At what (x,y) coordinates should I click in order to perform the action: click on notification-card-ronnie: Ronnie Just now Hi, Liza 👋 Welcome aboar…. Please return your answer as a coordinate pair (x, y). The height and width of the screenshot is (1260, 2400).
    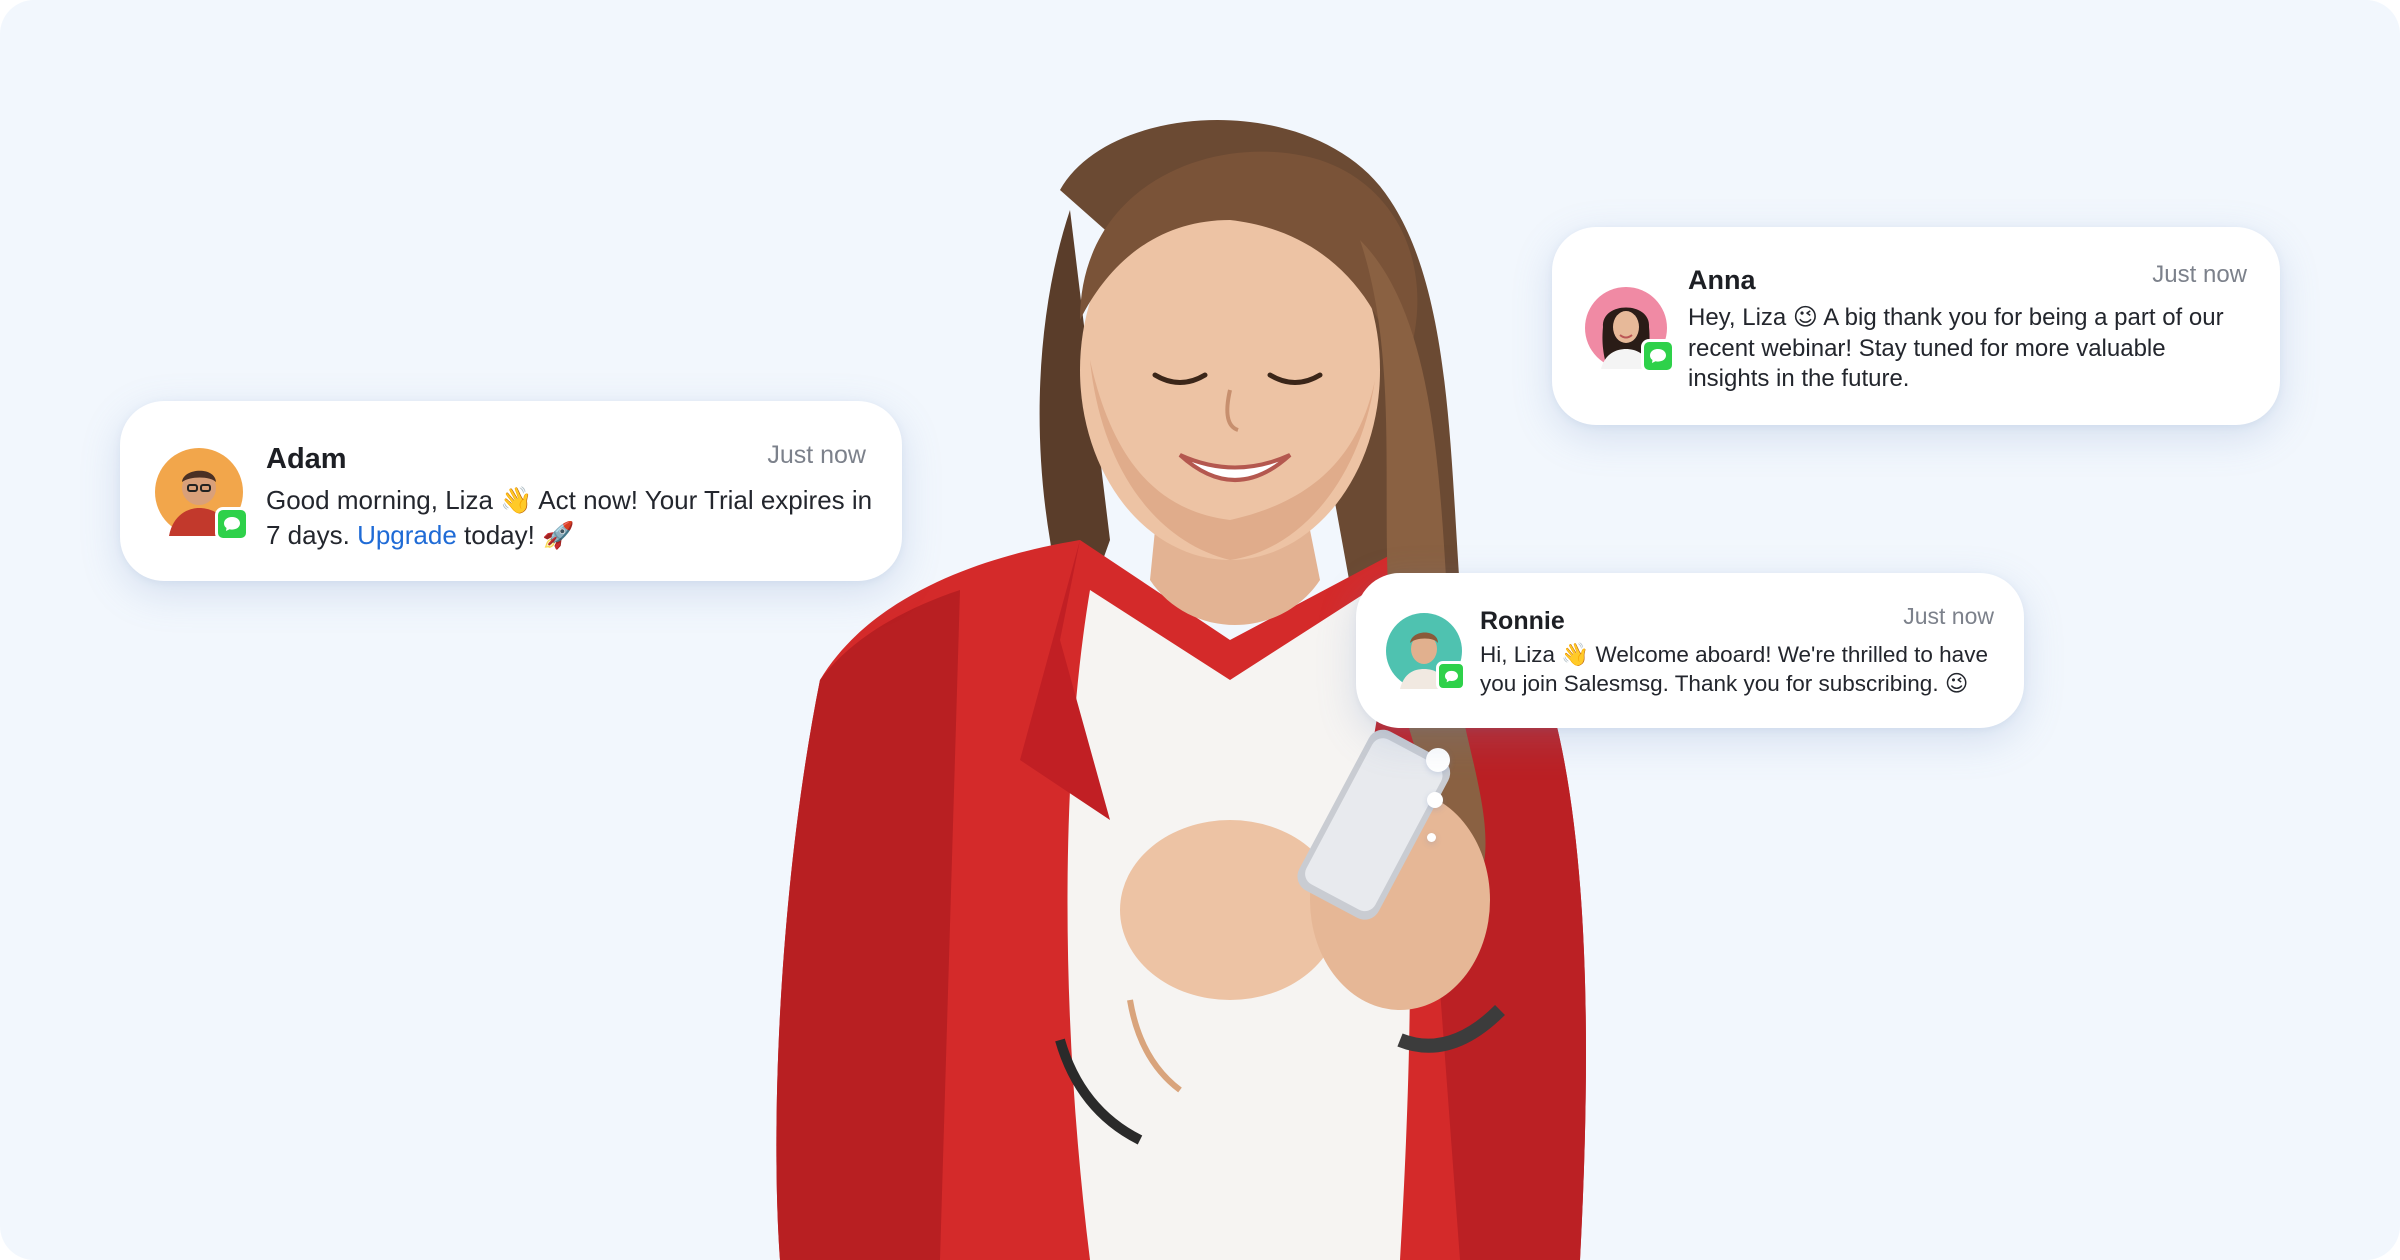
    Looking at the image, I should click on (1690, 650).